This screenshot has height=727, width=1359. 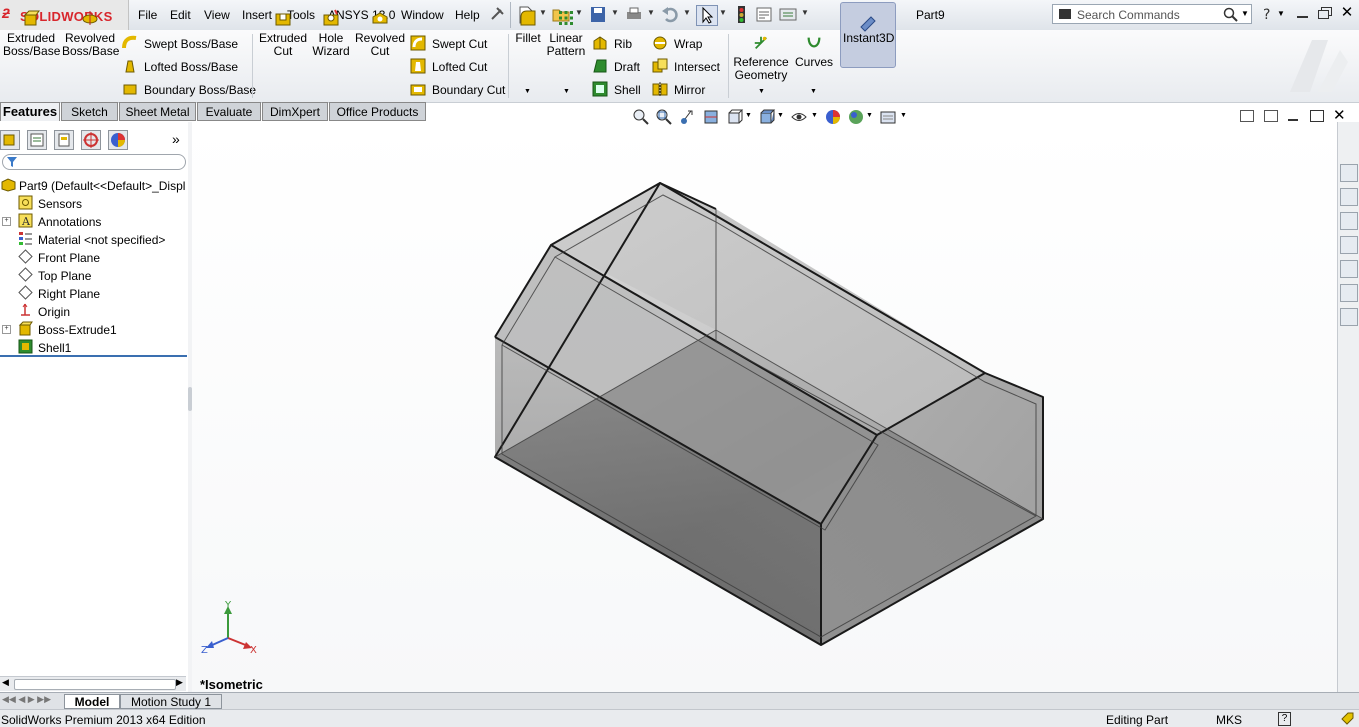 I want to click on tree-filter-input, so click(x=94, y=162).